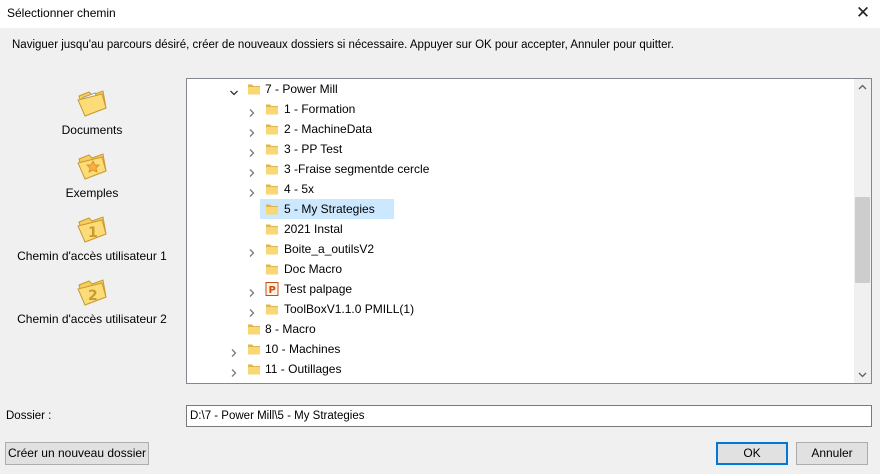 The width and height of the screenshot is (880, 474). What do you see at coordinates (440, 14) in the screenshot?
I see `title-bar: Sélectionner chemin ✕` at bounding box center [440, 14].